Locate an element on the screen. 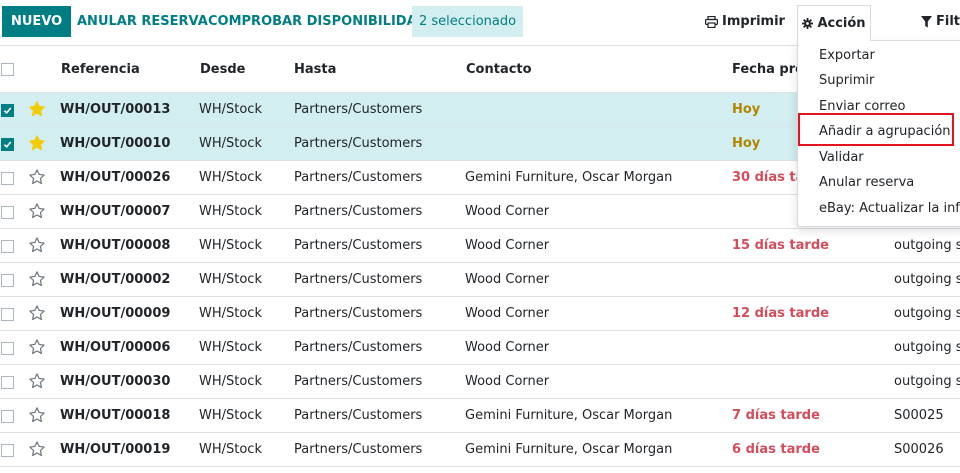 This screenshot has height=473, width=960. reference-cell: WH/OUT/00010 is located at coordinates (115, 143).